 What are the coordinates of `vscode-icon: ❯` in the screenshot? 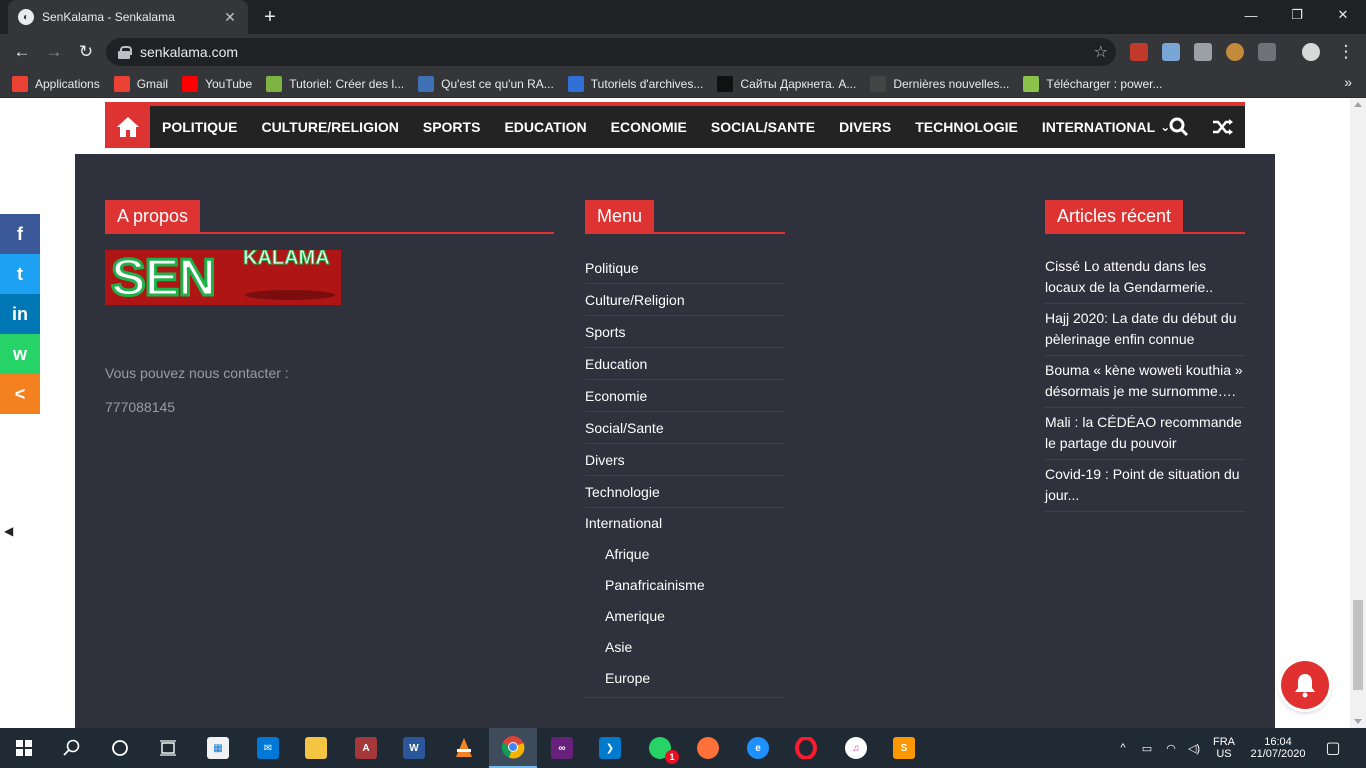 It's located at (610, 748).